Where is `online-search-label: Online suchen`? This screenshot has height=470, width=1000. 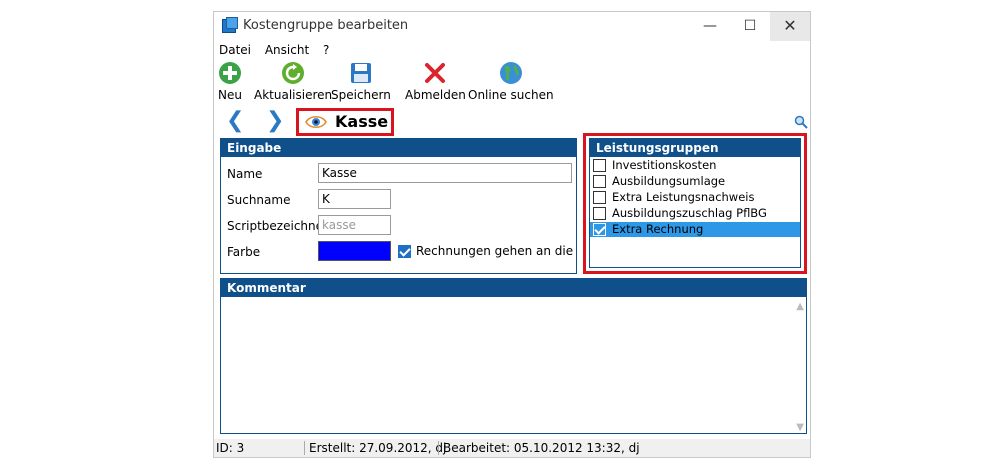 online-search-label: Online suchen is located at coordinates (511, 95).